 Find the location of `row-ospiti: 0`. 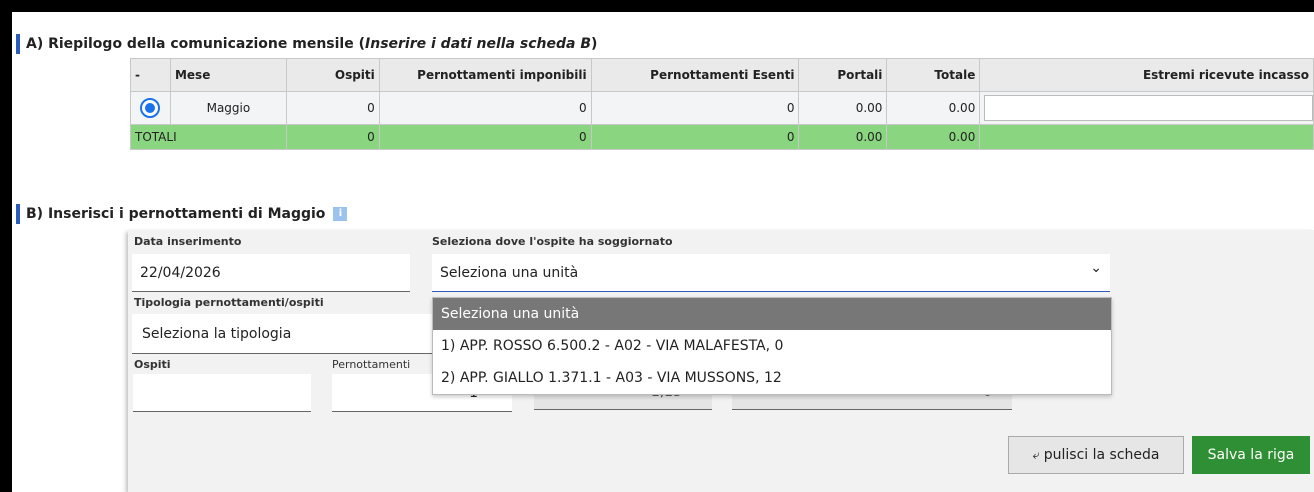

row-ospiti: 0 is located at coordinates (332, 108).